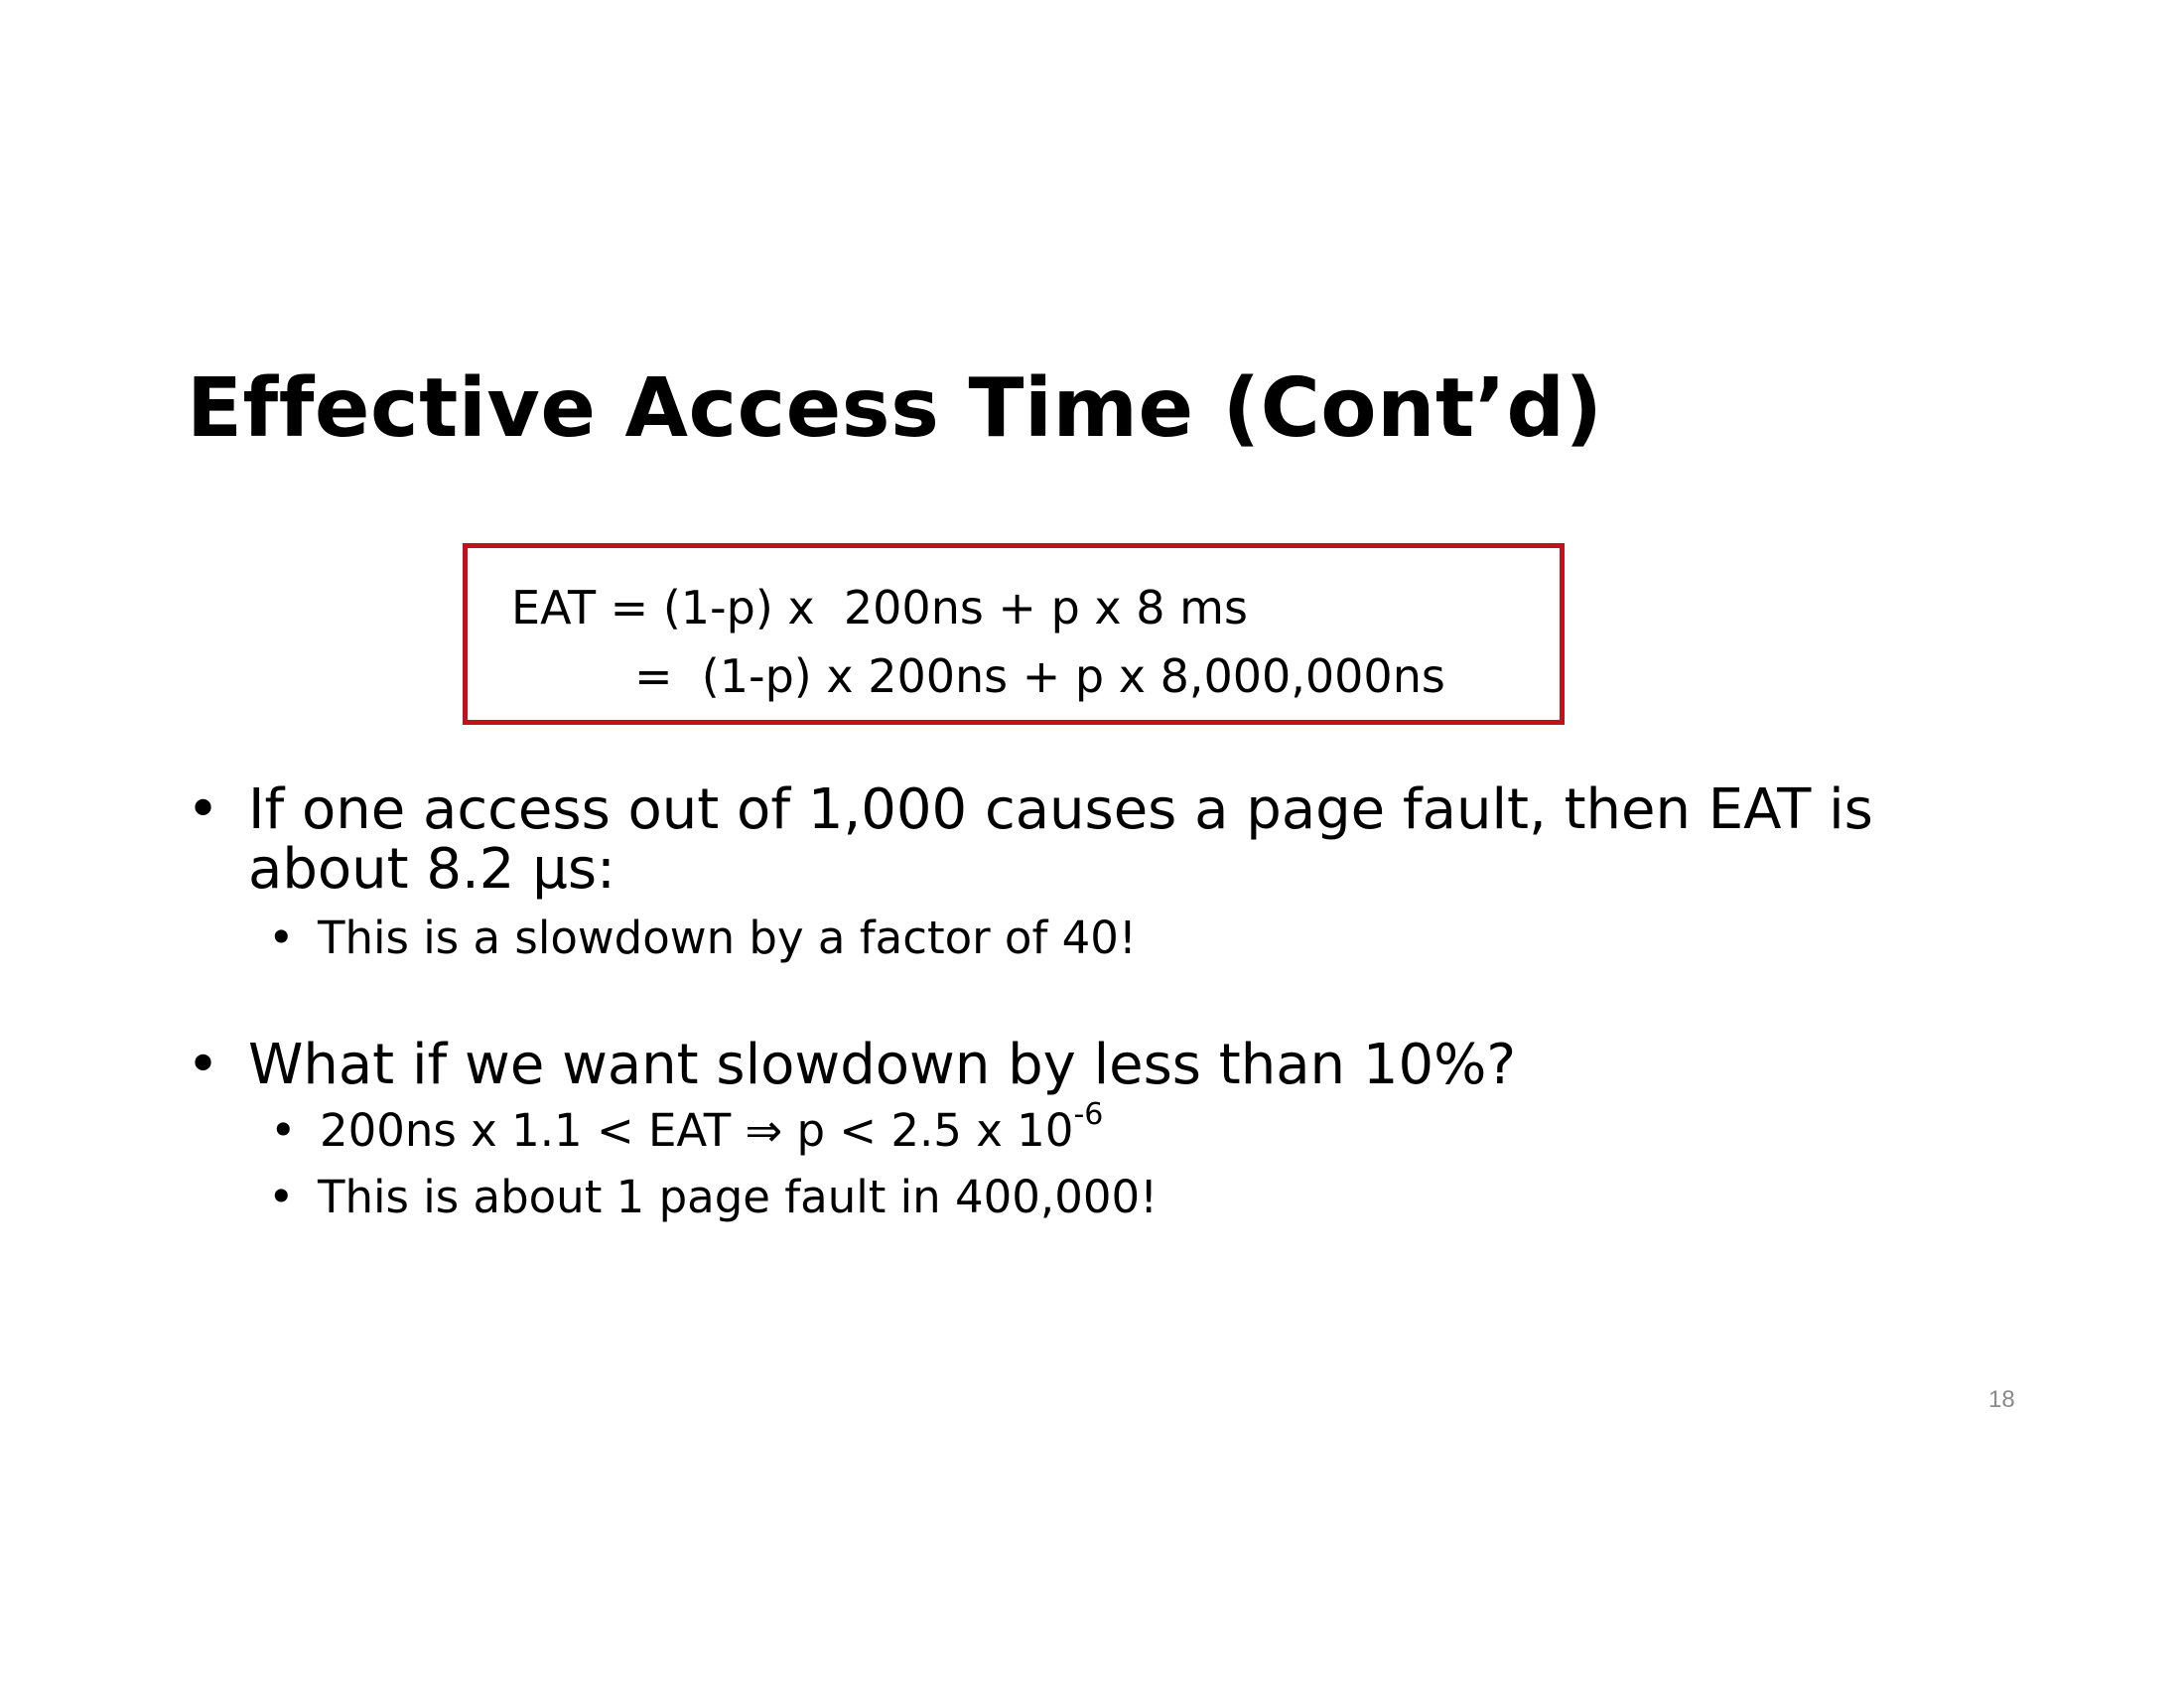  I want to click on sub-bullet-fault-frequency: • This is about 1 page fault in 400,000!, so click(713, 1197).